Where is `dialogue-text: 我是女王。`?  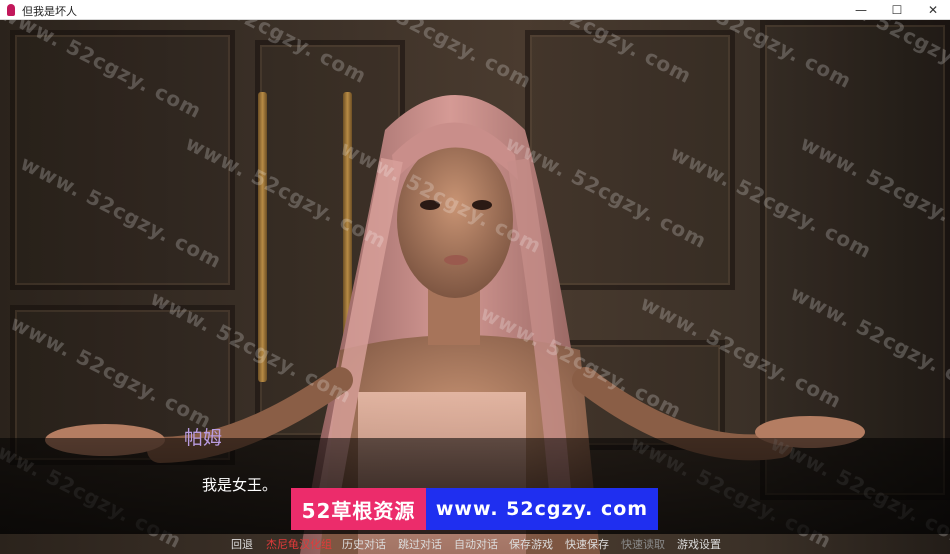
dialogue-text: 我是女王。 is located at coordinates (240, 485).